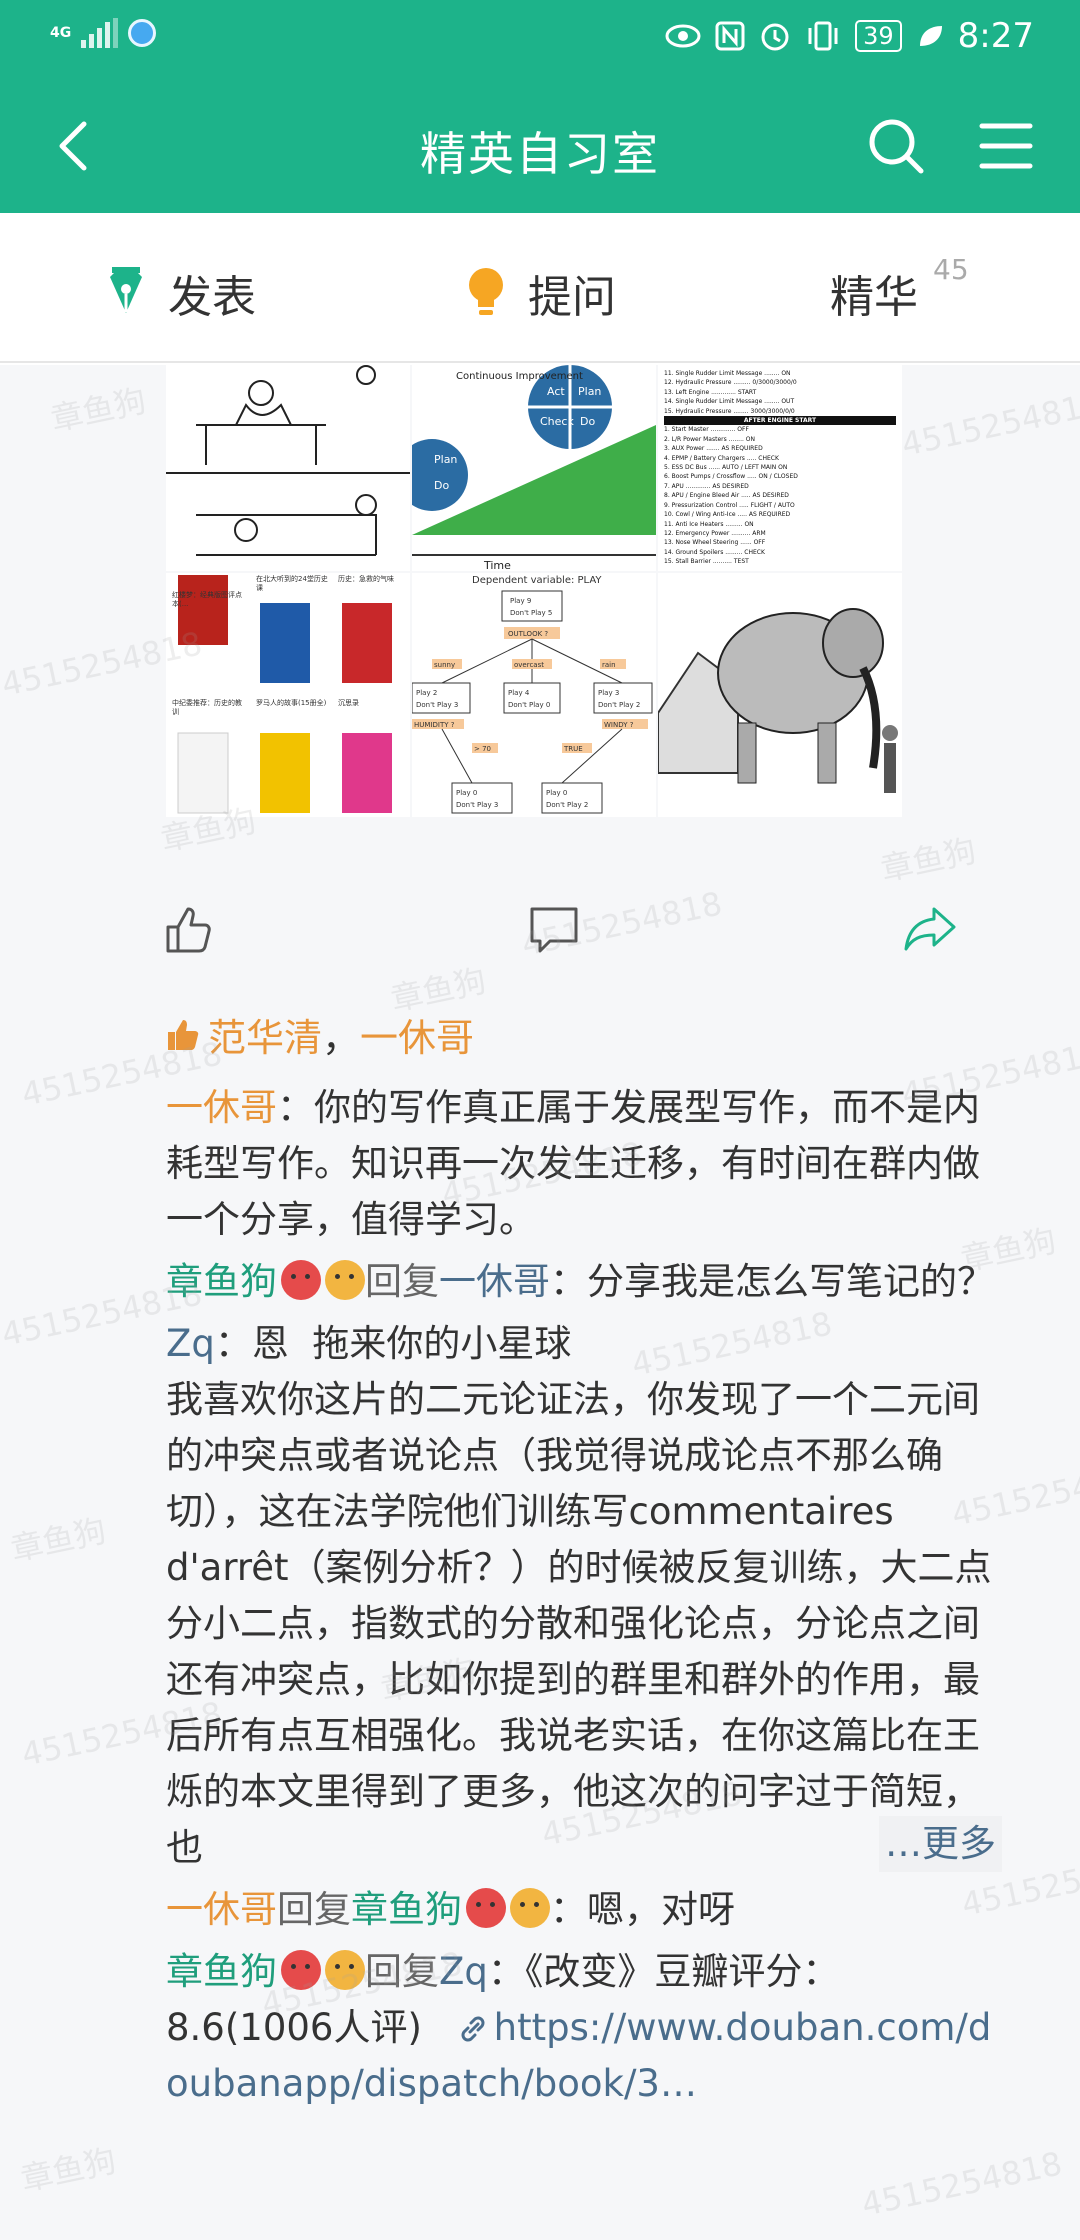 Image resolution: width=1080 pixels, height=2240 pixels. I want to click on octopus-emoji-icon, so click(301, 1970).